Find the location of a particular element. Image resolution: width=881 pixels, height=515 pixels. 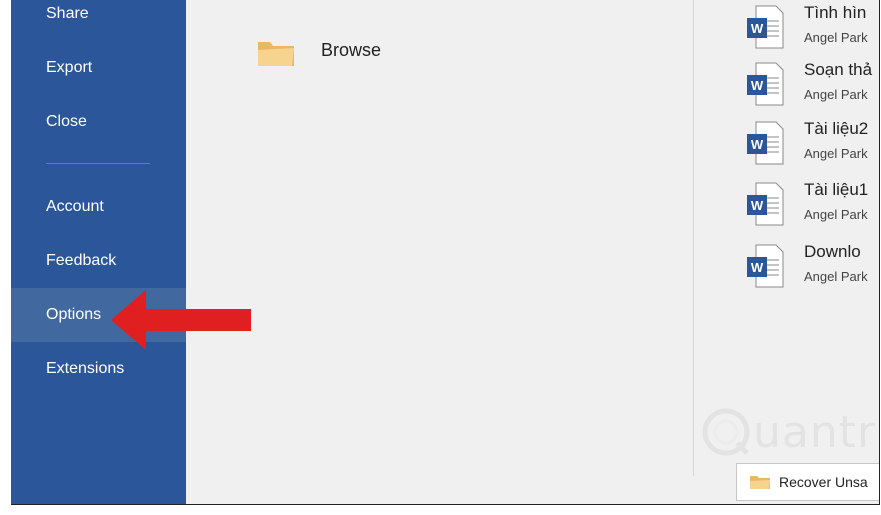

file-name: Soạn thả is located at coordinates (838, 69).